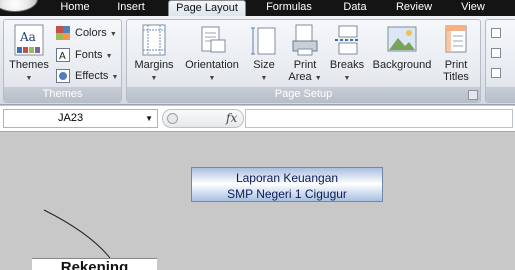  I want to click on print-titles-label-2: Titles, so click(456, 77).